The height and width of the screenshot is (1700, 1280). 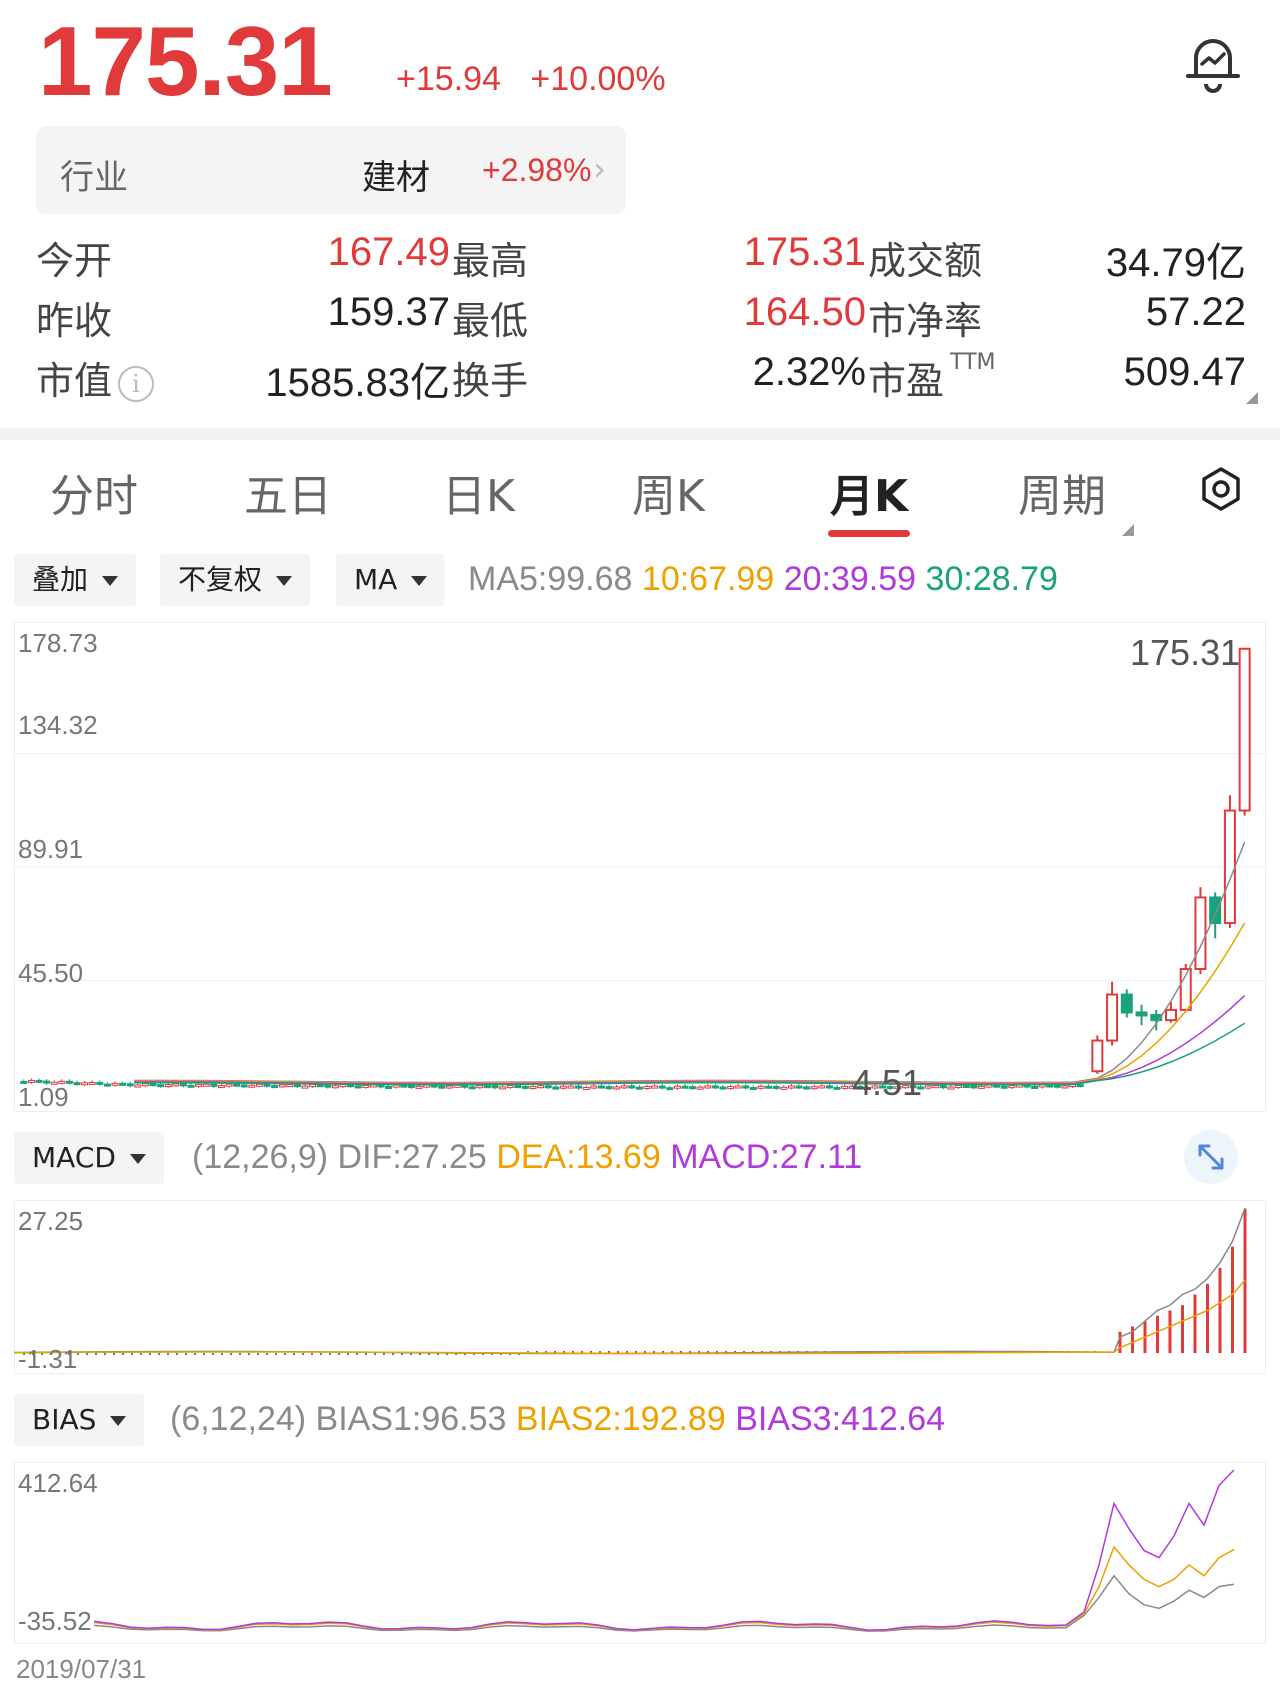 What do you see at coordinates (75, 580) in the screenshot?
I see `overlay-dropdown: 叠加` at bounding box center [75, 580].